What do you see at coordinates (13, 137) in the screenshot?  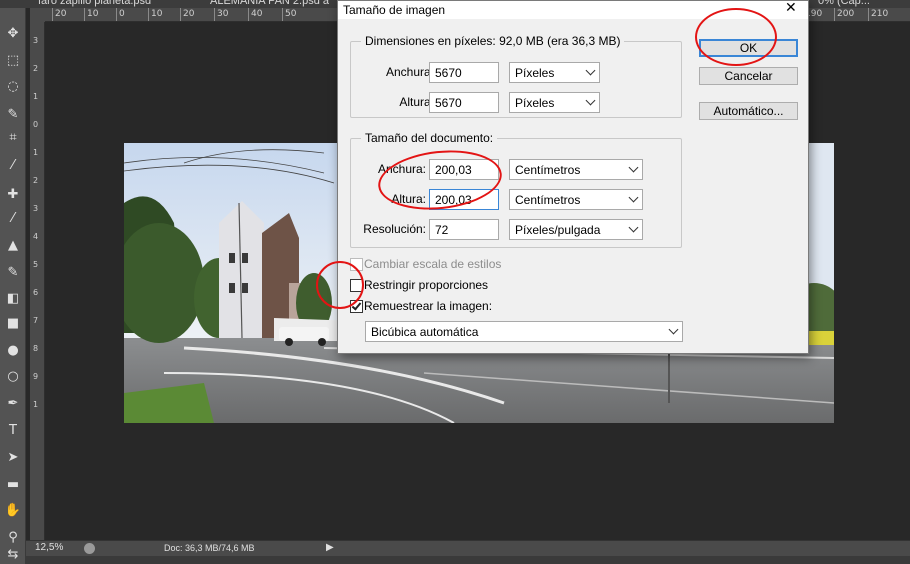 I see `crop-icon: ⌗` at bounding box center [13, 137].